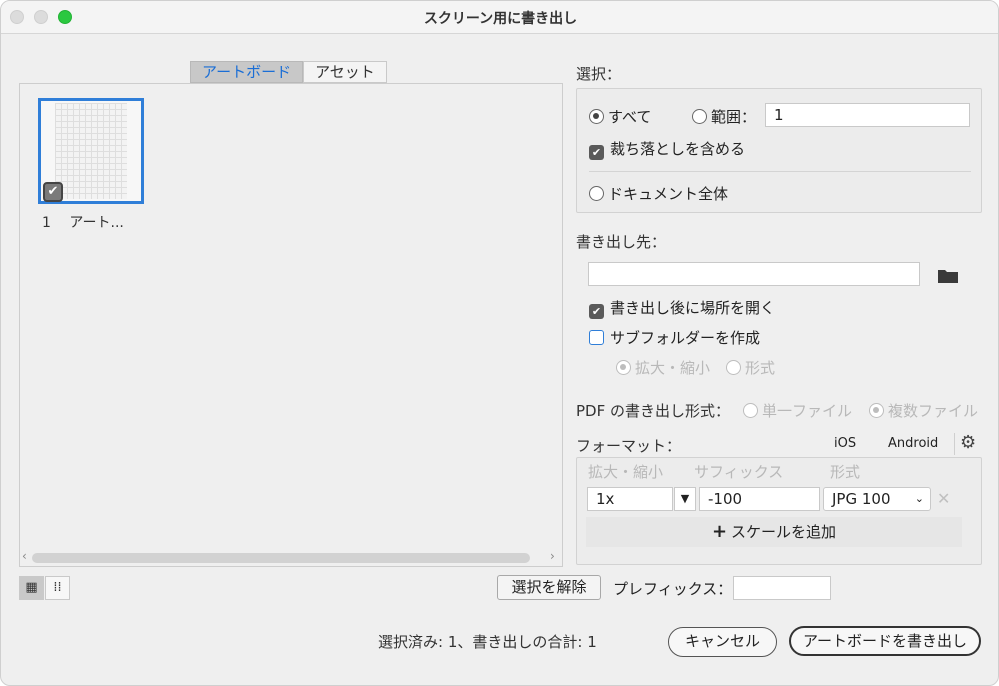  I want to click on subfolder-scale-option: 拡大・縮小, so click(663, 367).